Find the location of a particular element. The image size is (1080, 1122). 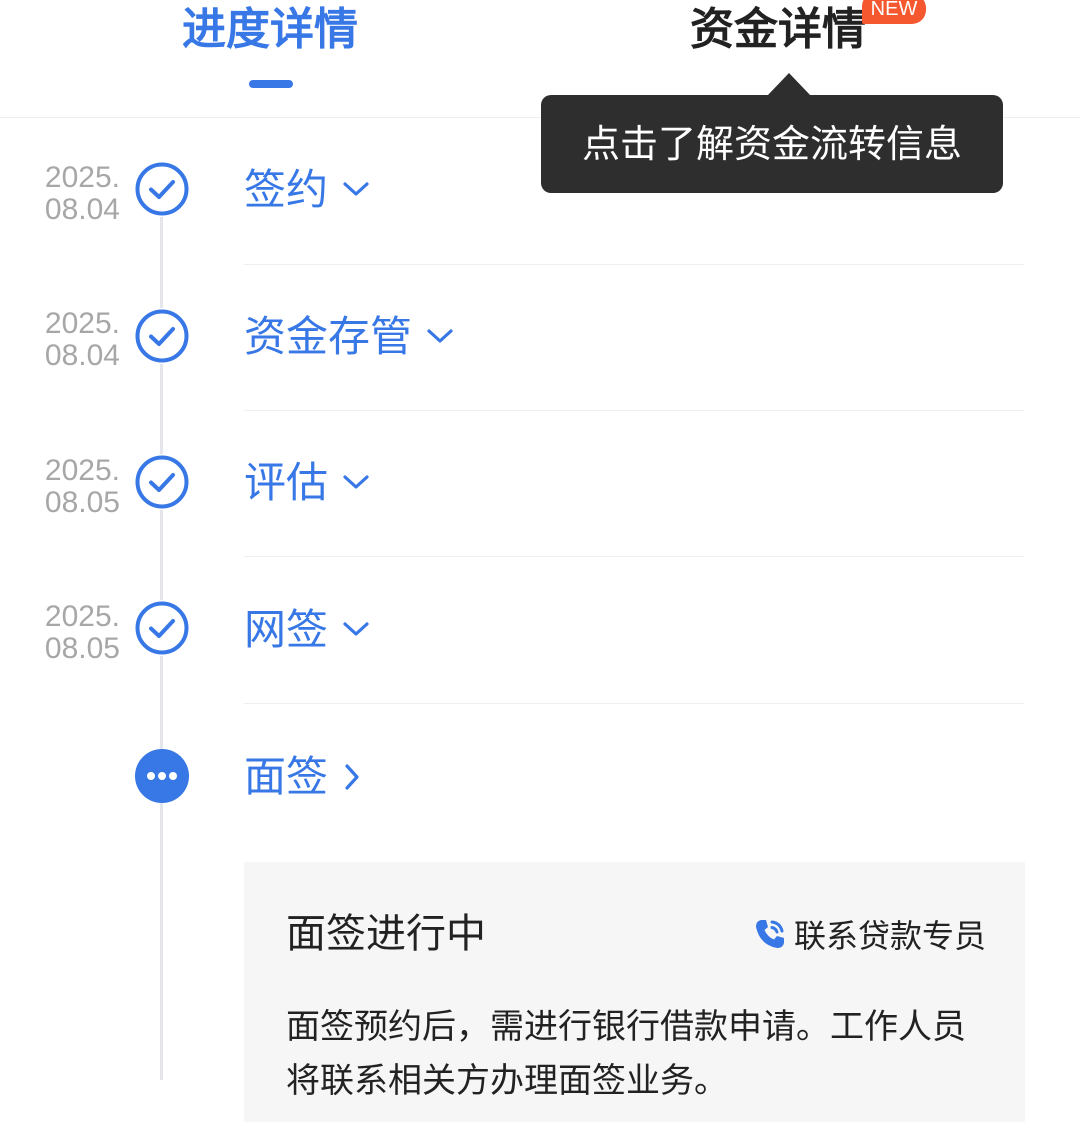

phone-icon is located at coordinates (770, 936).